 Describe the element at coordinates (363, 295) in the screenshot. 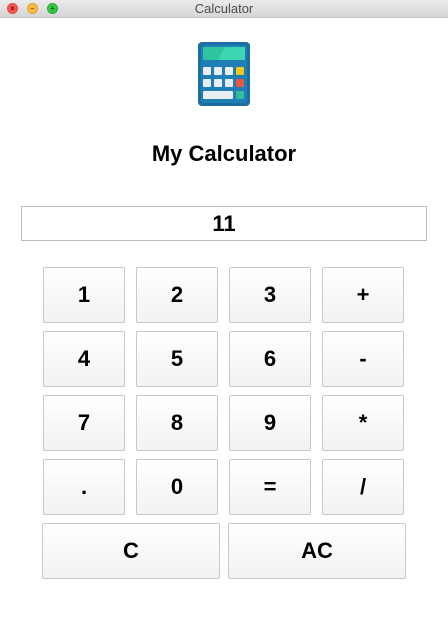

I see `add-button: +` at that location.